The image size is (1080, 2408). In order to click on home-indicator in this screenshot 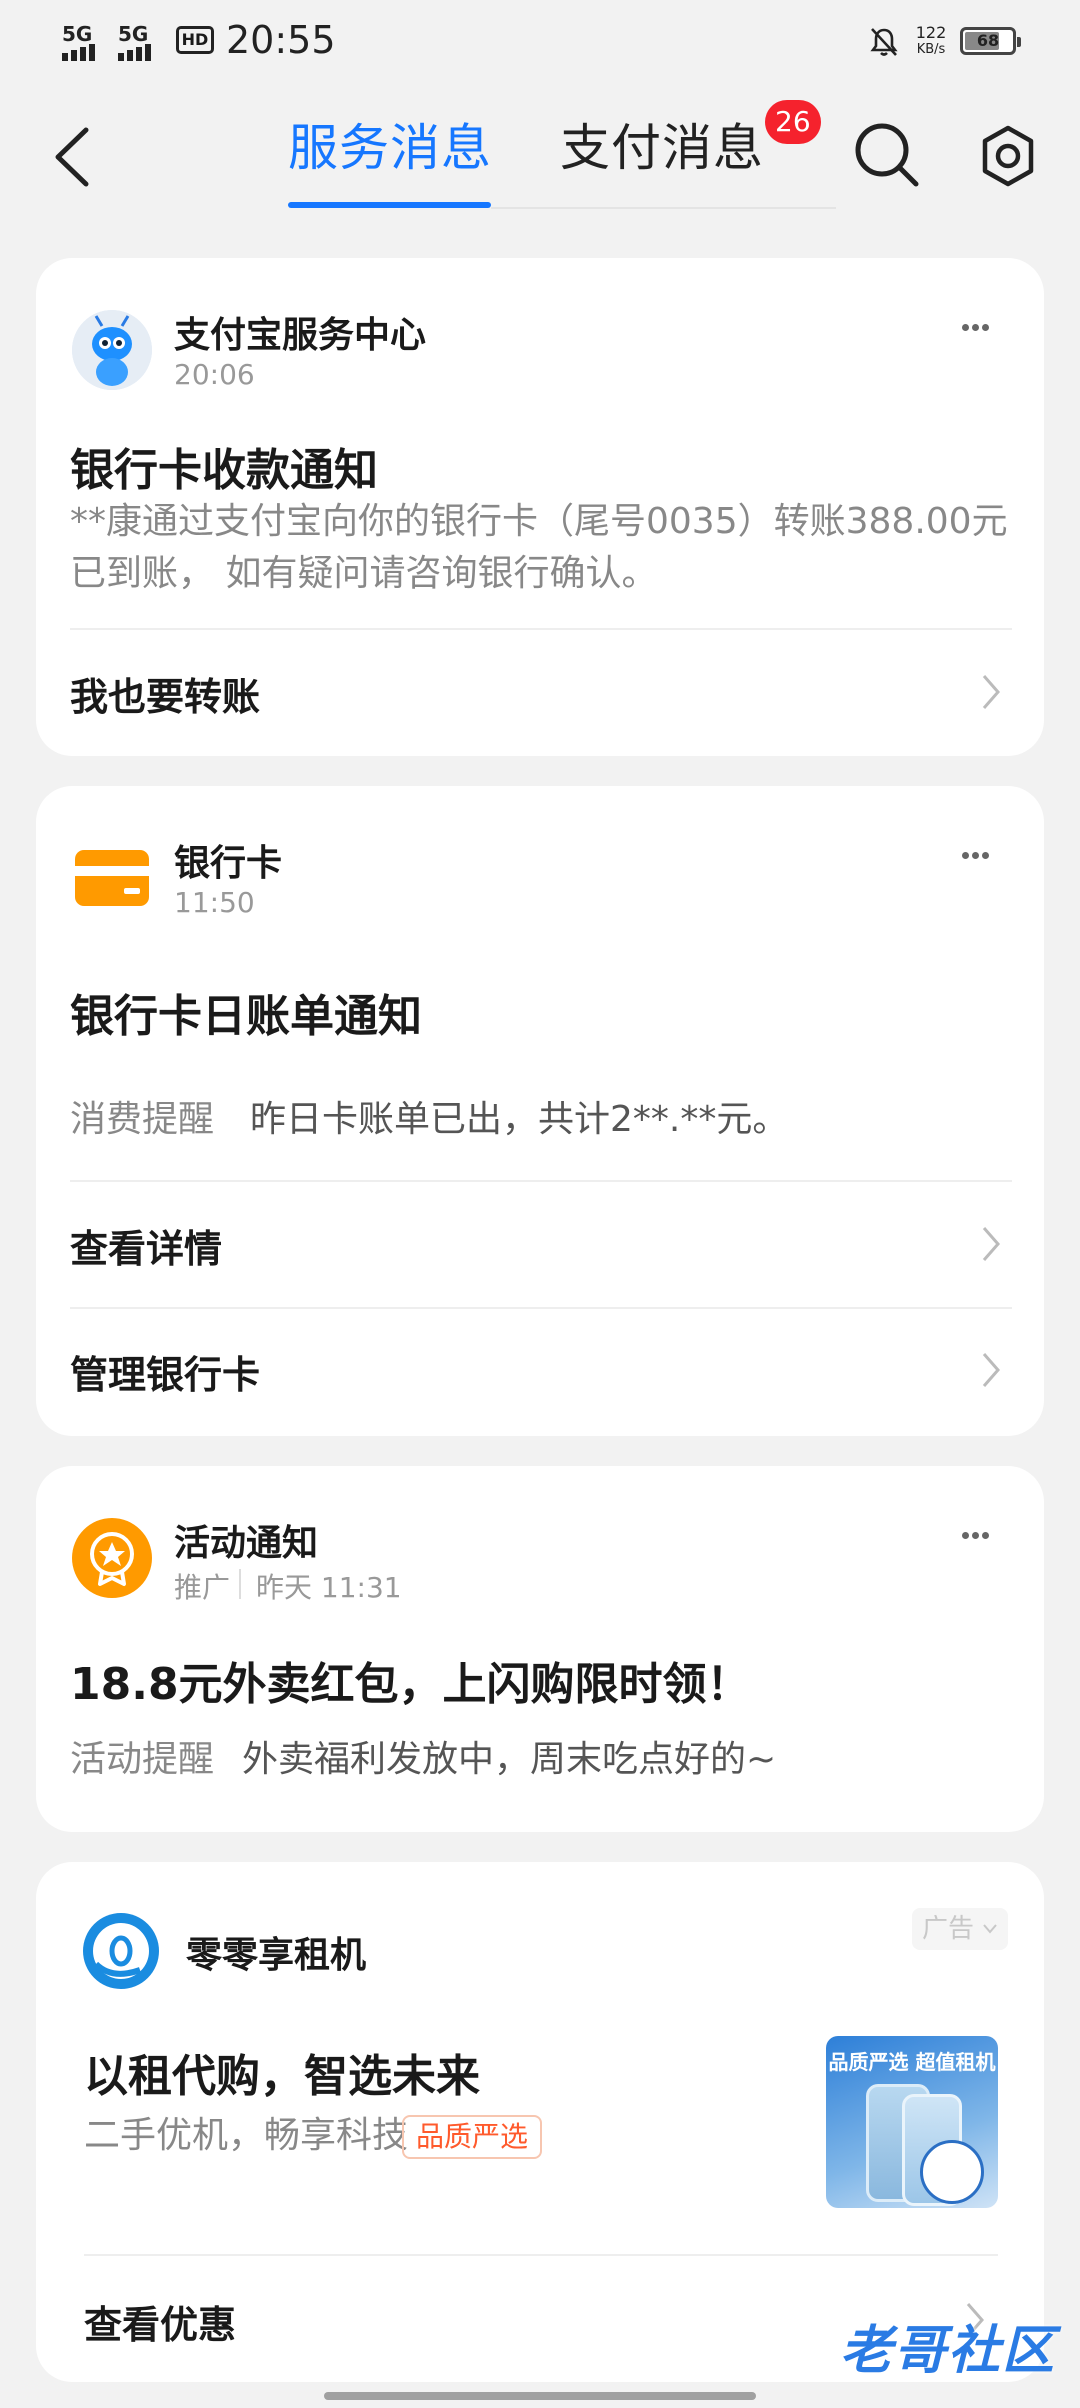, I will do `click(540, 2396)`.